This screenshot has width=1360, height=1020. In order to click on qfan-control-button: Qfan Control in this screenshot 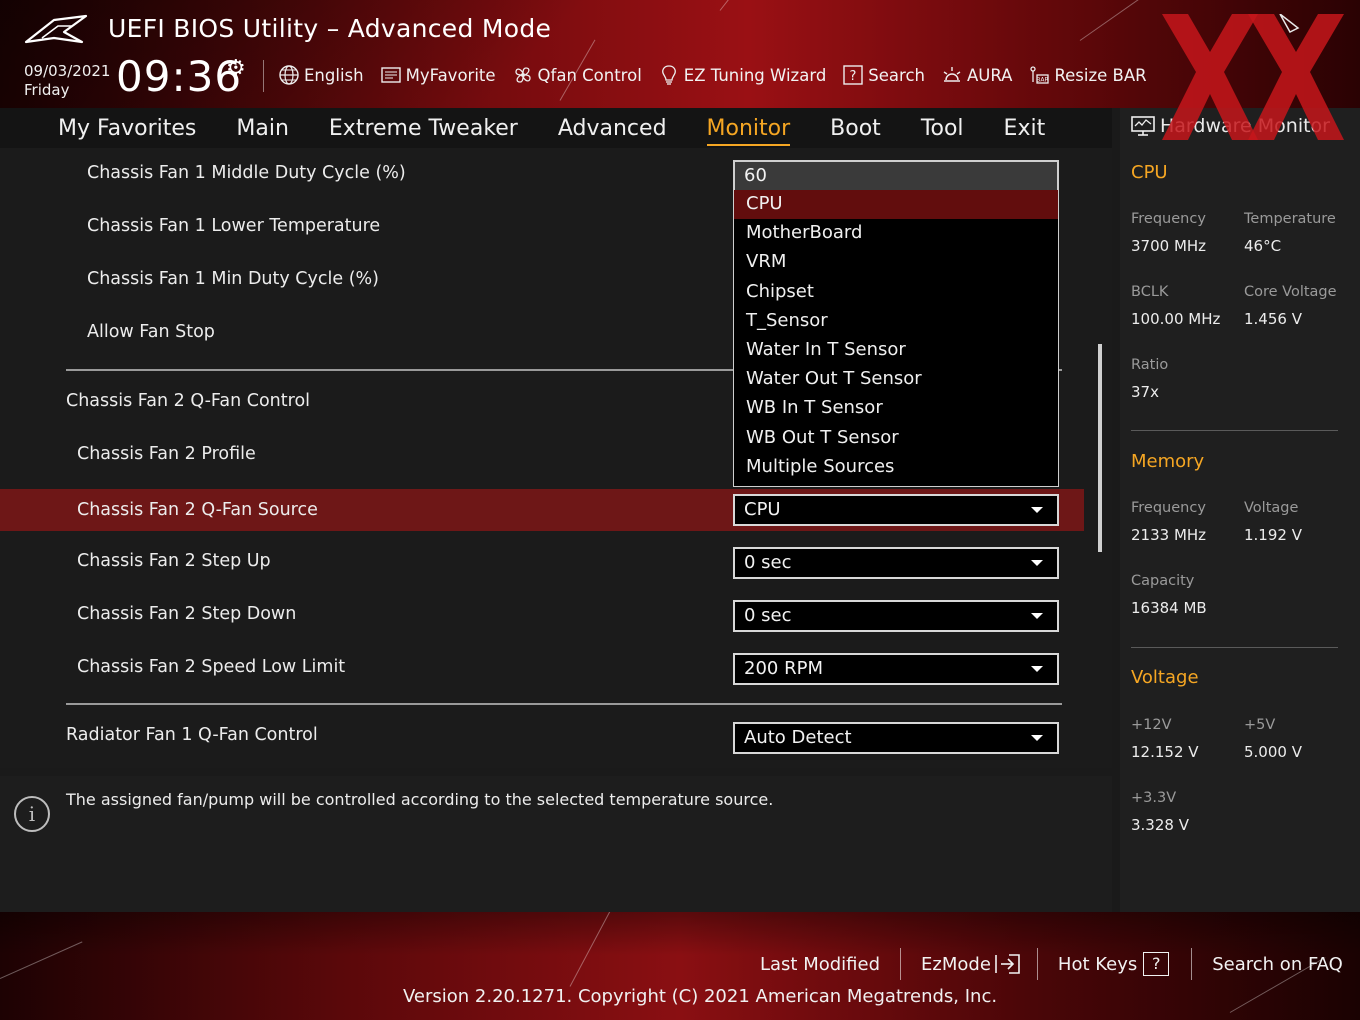, I will do `click(577, 75)`.